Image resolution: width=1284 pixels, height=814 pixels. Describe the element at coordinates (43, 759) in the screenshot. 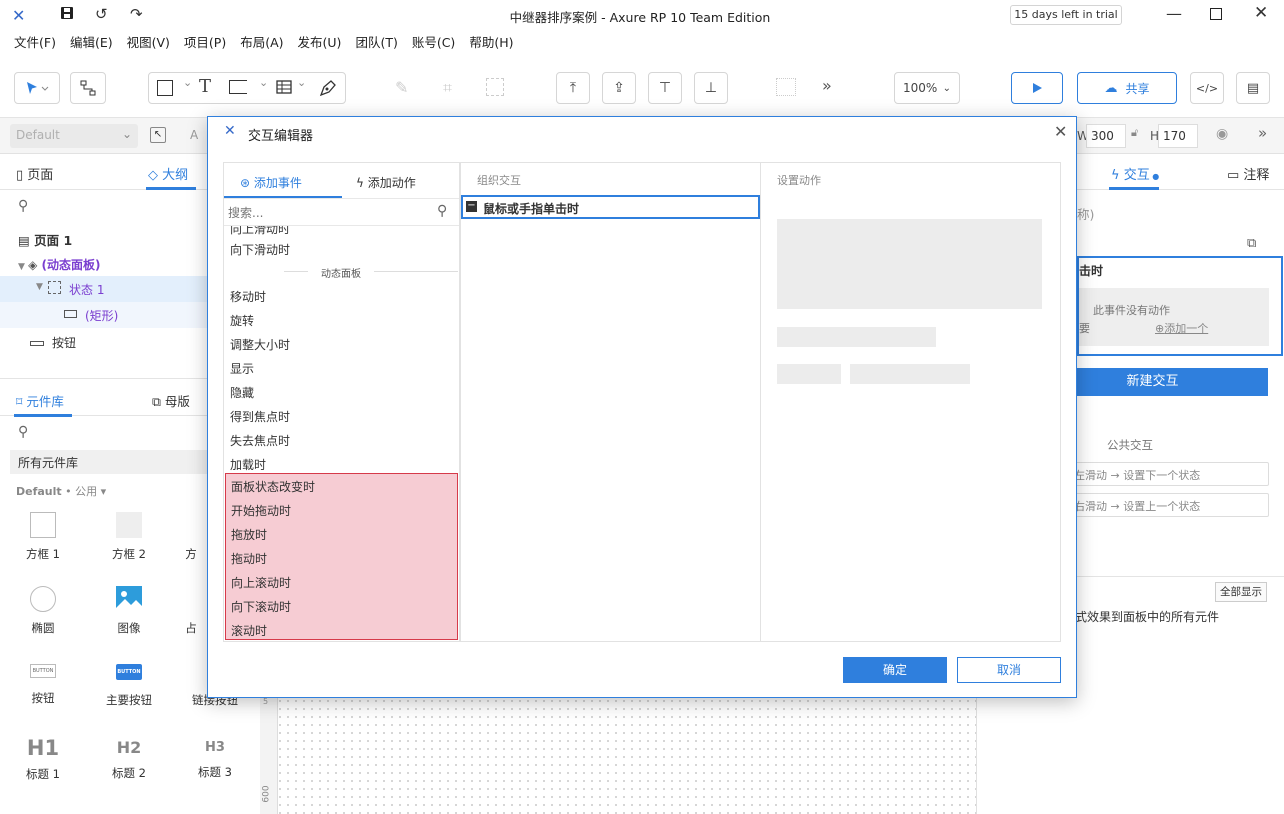

I see `lib-item-h1: H1 标题 1` at that location.